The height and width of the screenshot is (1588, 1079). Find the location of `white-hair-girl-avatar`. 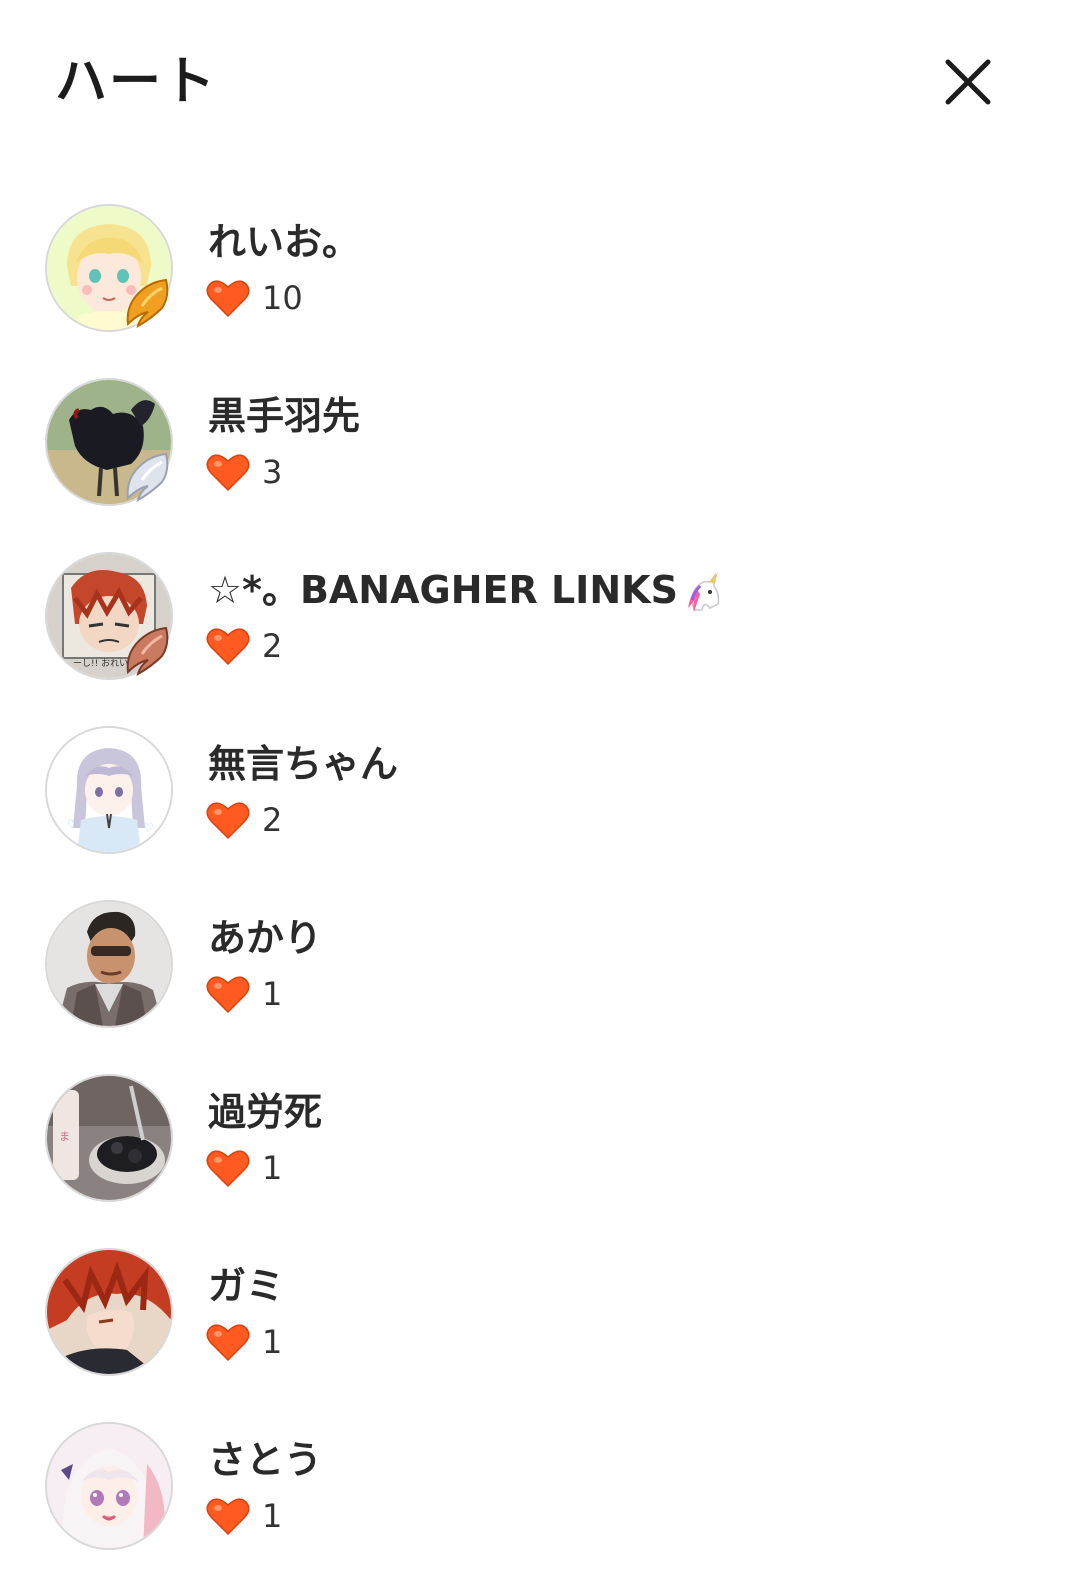

white-hair-girl-avatar is located at coordinates (109, 1486).